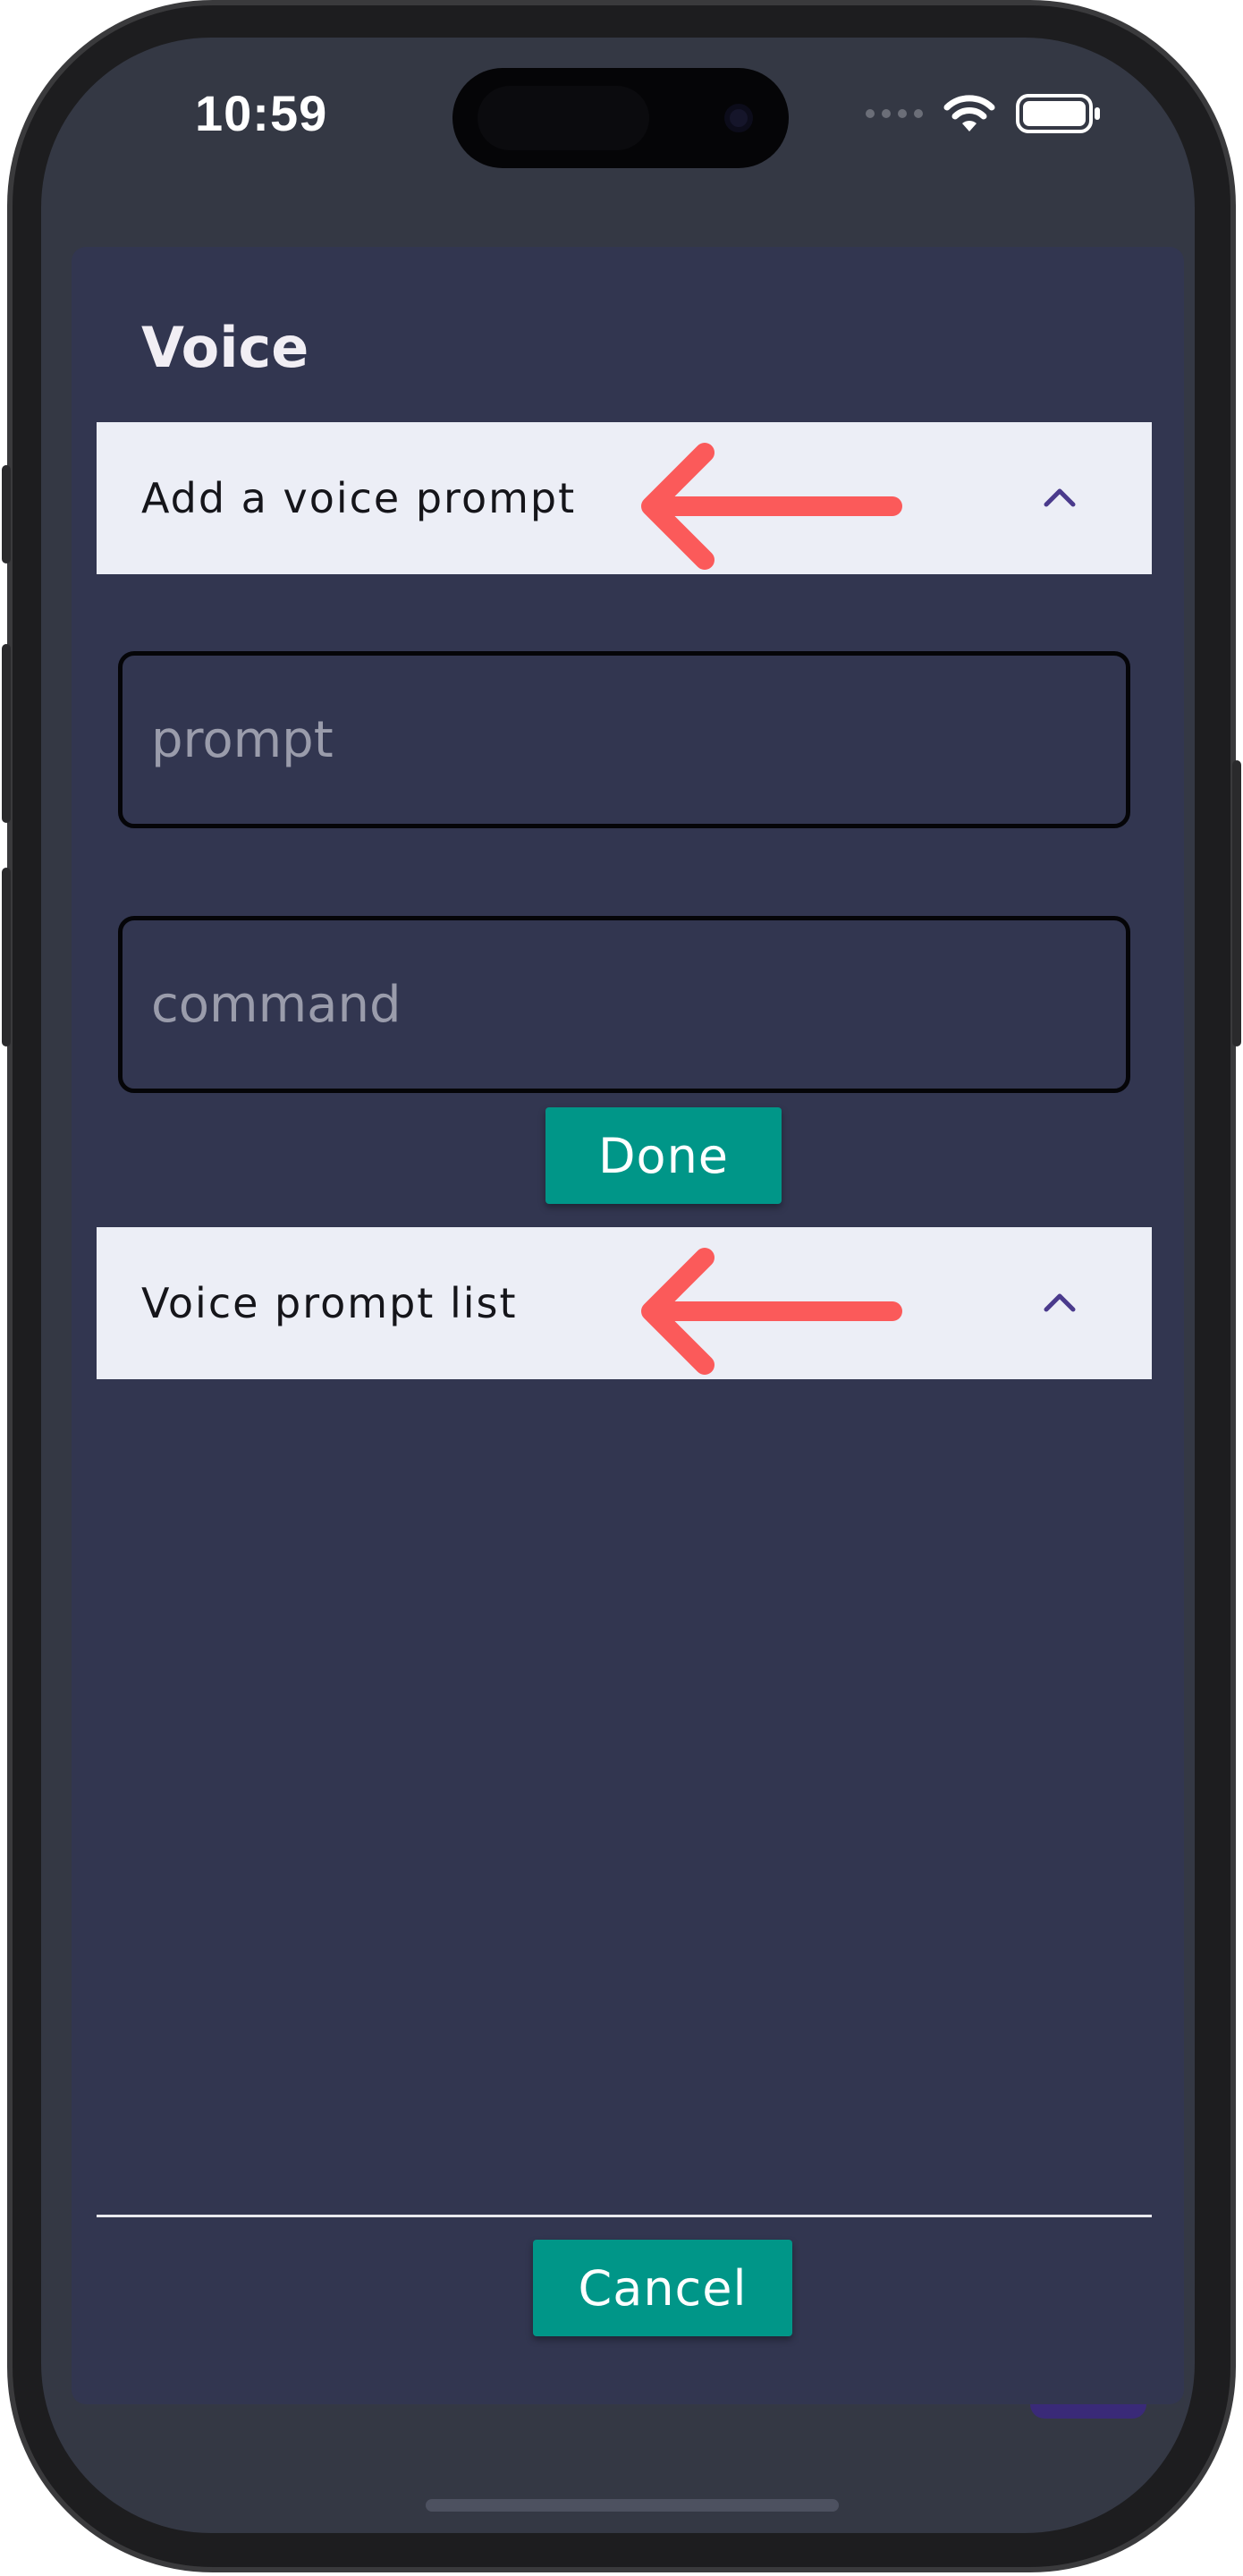 Image resolution: width=1243 pixels, height=2576 pixels. What do you see at coordinates (225, 347) in the screenshot?
I see `dialog-title: Voice` at bounding box center [225, 347].